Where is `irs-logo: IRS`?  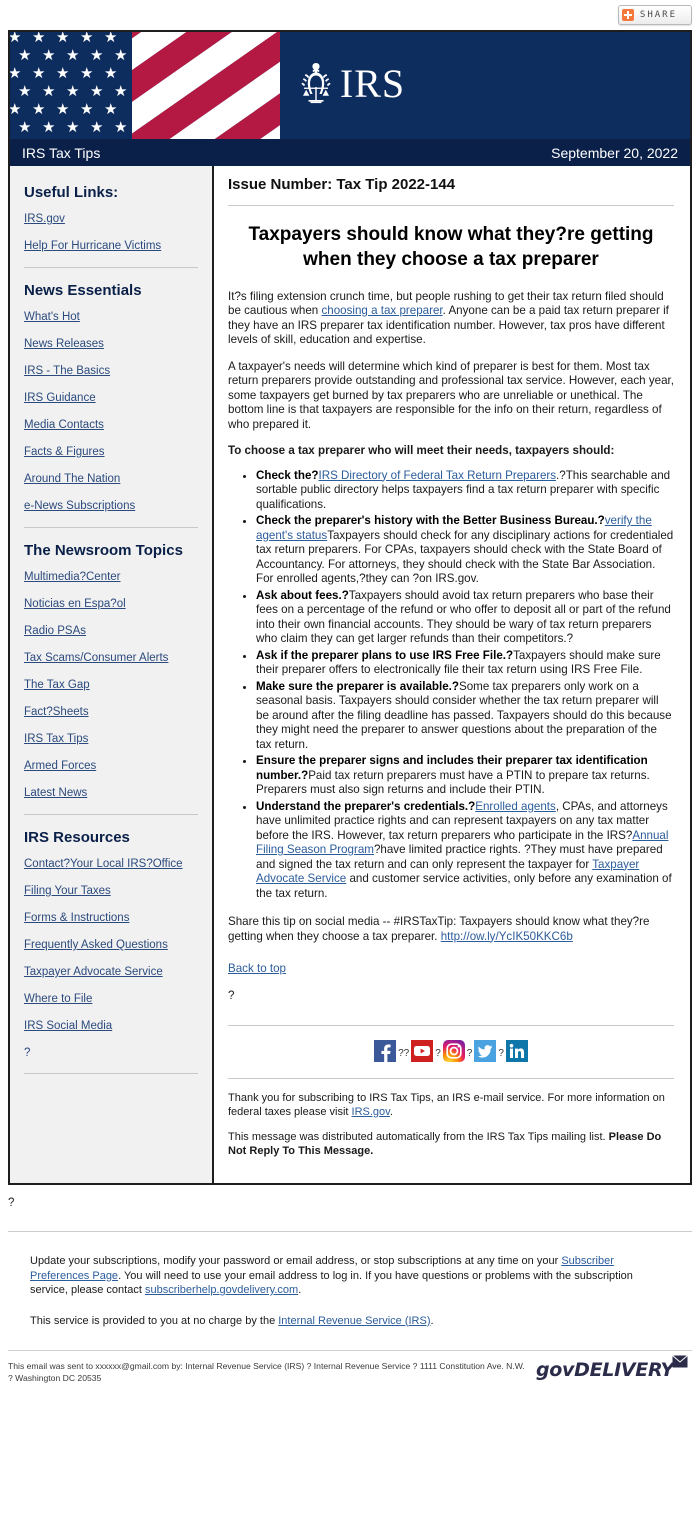 irs-logo: IRS is located at coordinates (350, 84).